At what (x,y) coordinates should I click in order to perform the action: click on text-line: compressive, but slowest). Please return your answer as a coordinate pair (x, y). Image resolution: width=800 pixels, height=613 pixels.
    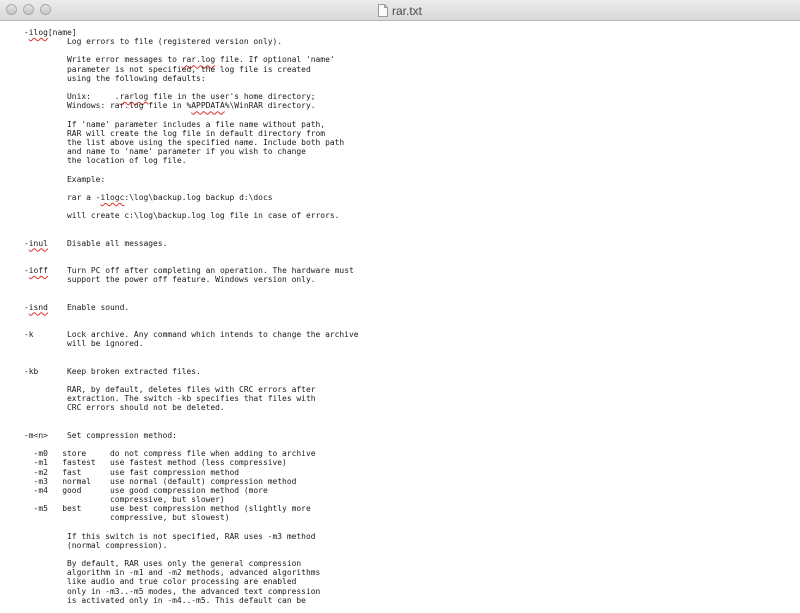
    Looking at the image, I should click on (127, 518).